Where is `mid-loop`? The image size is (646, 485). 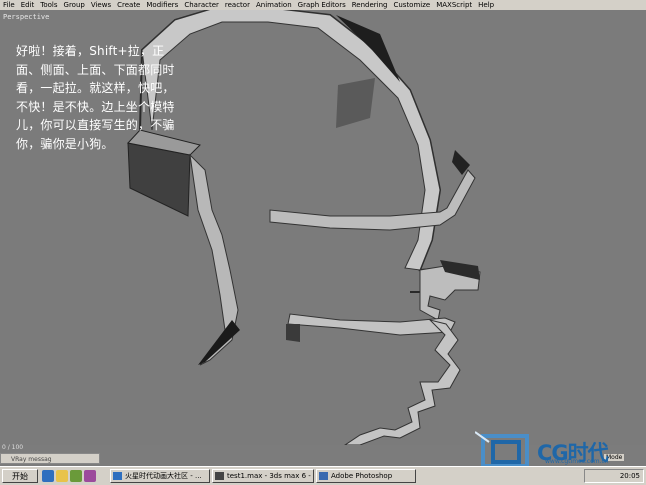 mid-loop is located at coordinates (372, 200).